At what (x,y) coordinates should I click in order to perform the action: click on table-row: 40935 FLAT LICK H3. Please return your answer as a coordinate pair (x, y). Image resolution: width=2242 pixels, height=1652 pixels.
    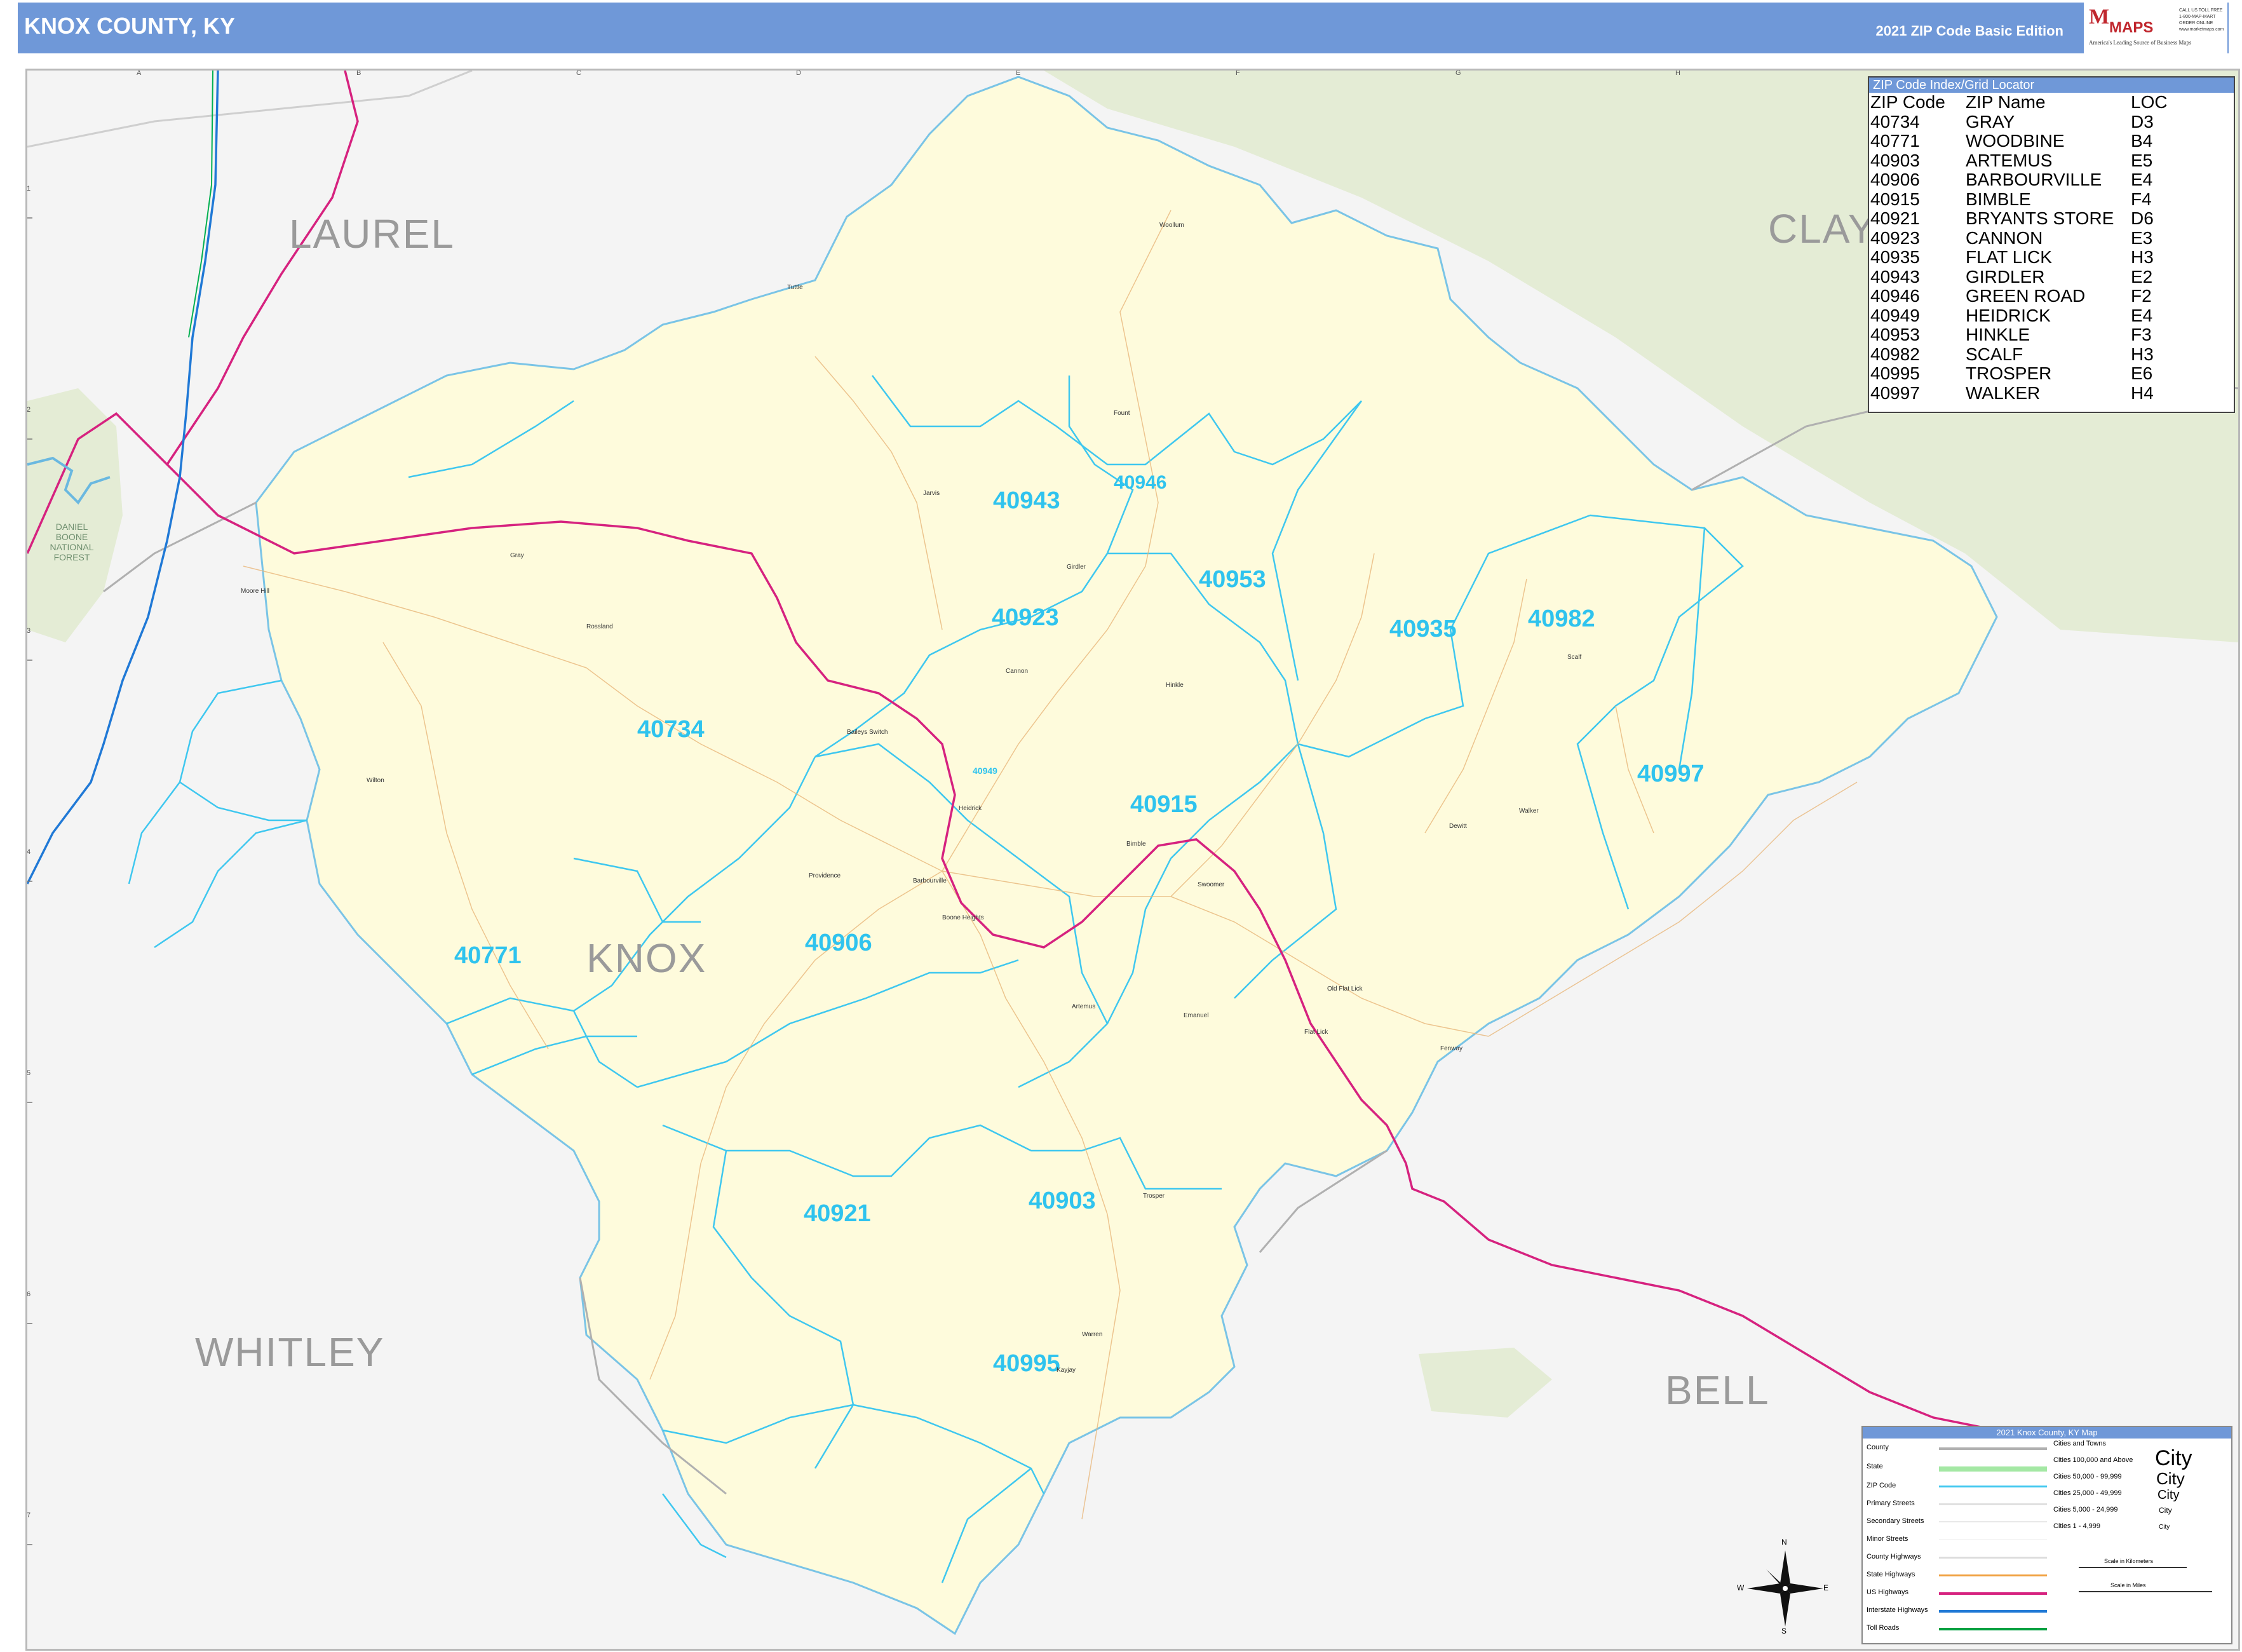
    Looking at the image, I should click on (2019, 257).